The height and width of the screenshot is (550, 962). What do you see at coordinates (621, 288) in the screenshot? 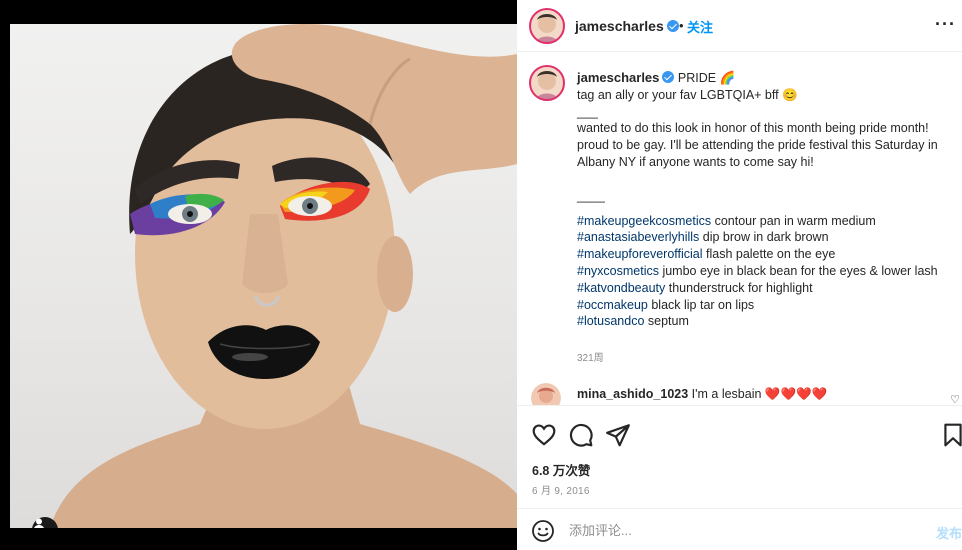
I see `hashtag-link: #katvondbeauty` at bounding box center [621, 288].